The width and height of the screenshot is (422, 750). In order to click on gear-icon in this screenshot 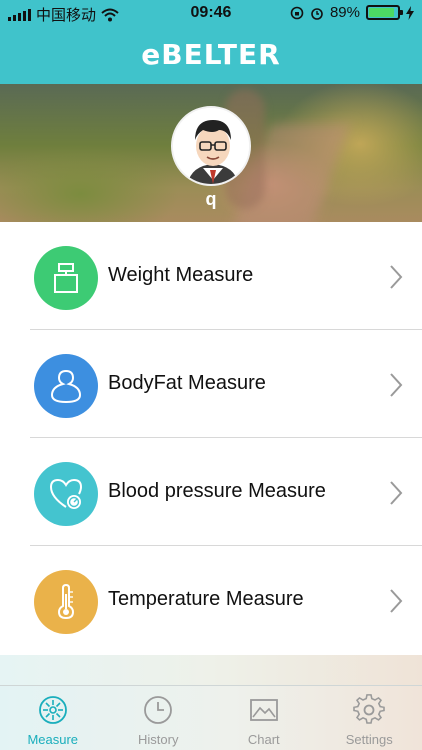, I will do `click(369, 709)`.